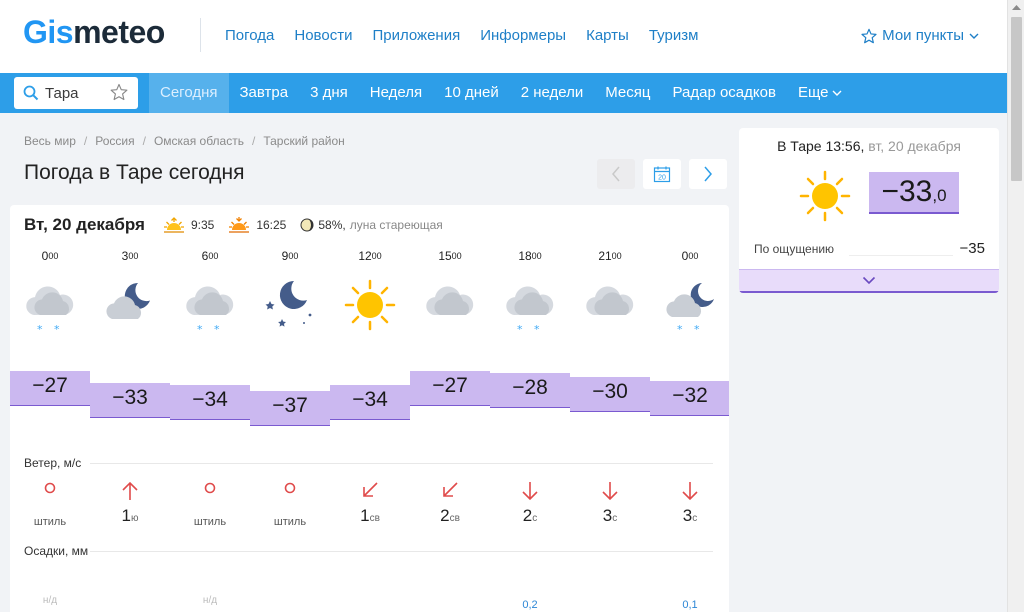 Image resolution: width=1024 pixels, height=612 pixels. Describe the element at coordinates (50, 141) in the screenshot. I see `breadcrumb-world: Весь мир` at that location.